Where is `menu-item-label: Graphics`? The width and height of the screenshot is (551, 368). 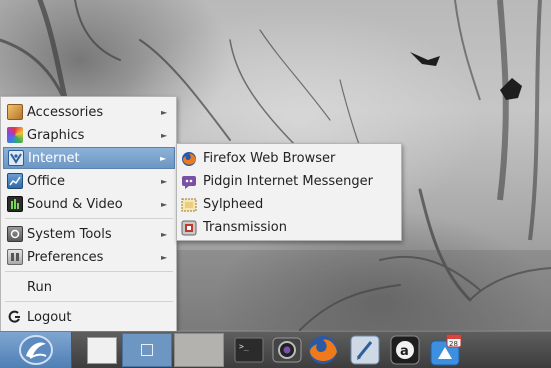 menu-item-label: Graphics is located at coordinates (56, 135).